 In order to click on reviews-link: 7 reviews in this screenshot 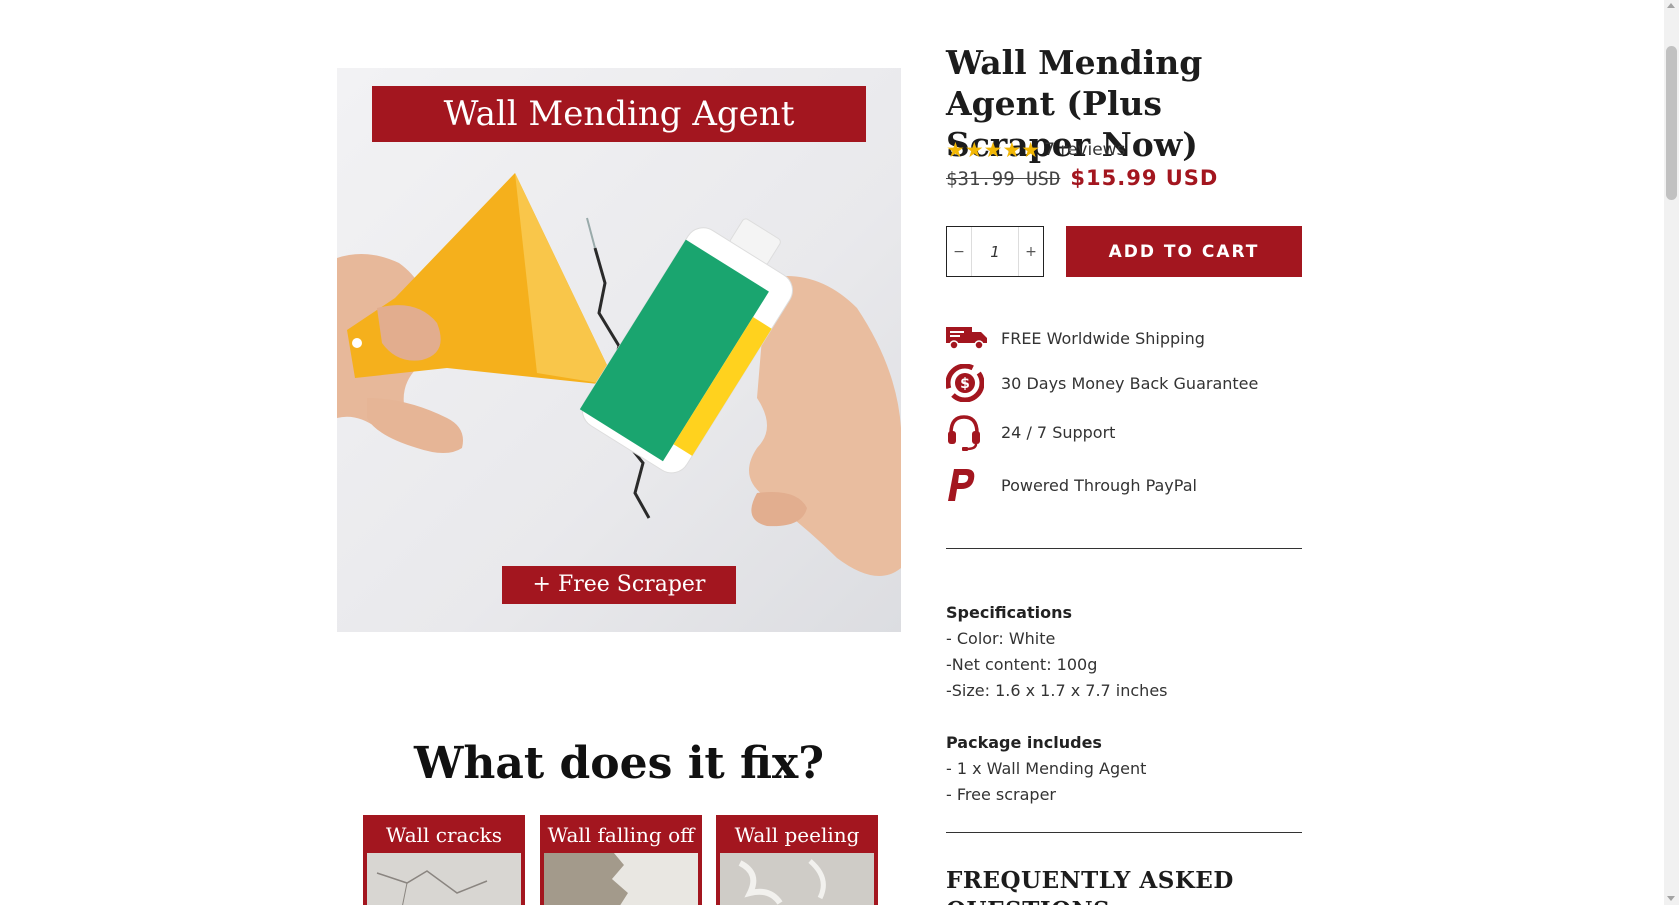, I will do `click(1084, 150)`.